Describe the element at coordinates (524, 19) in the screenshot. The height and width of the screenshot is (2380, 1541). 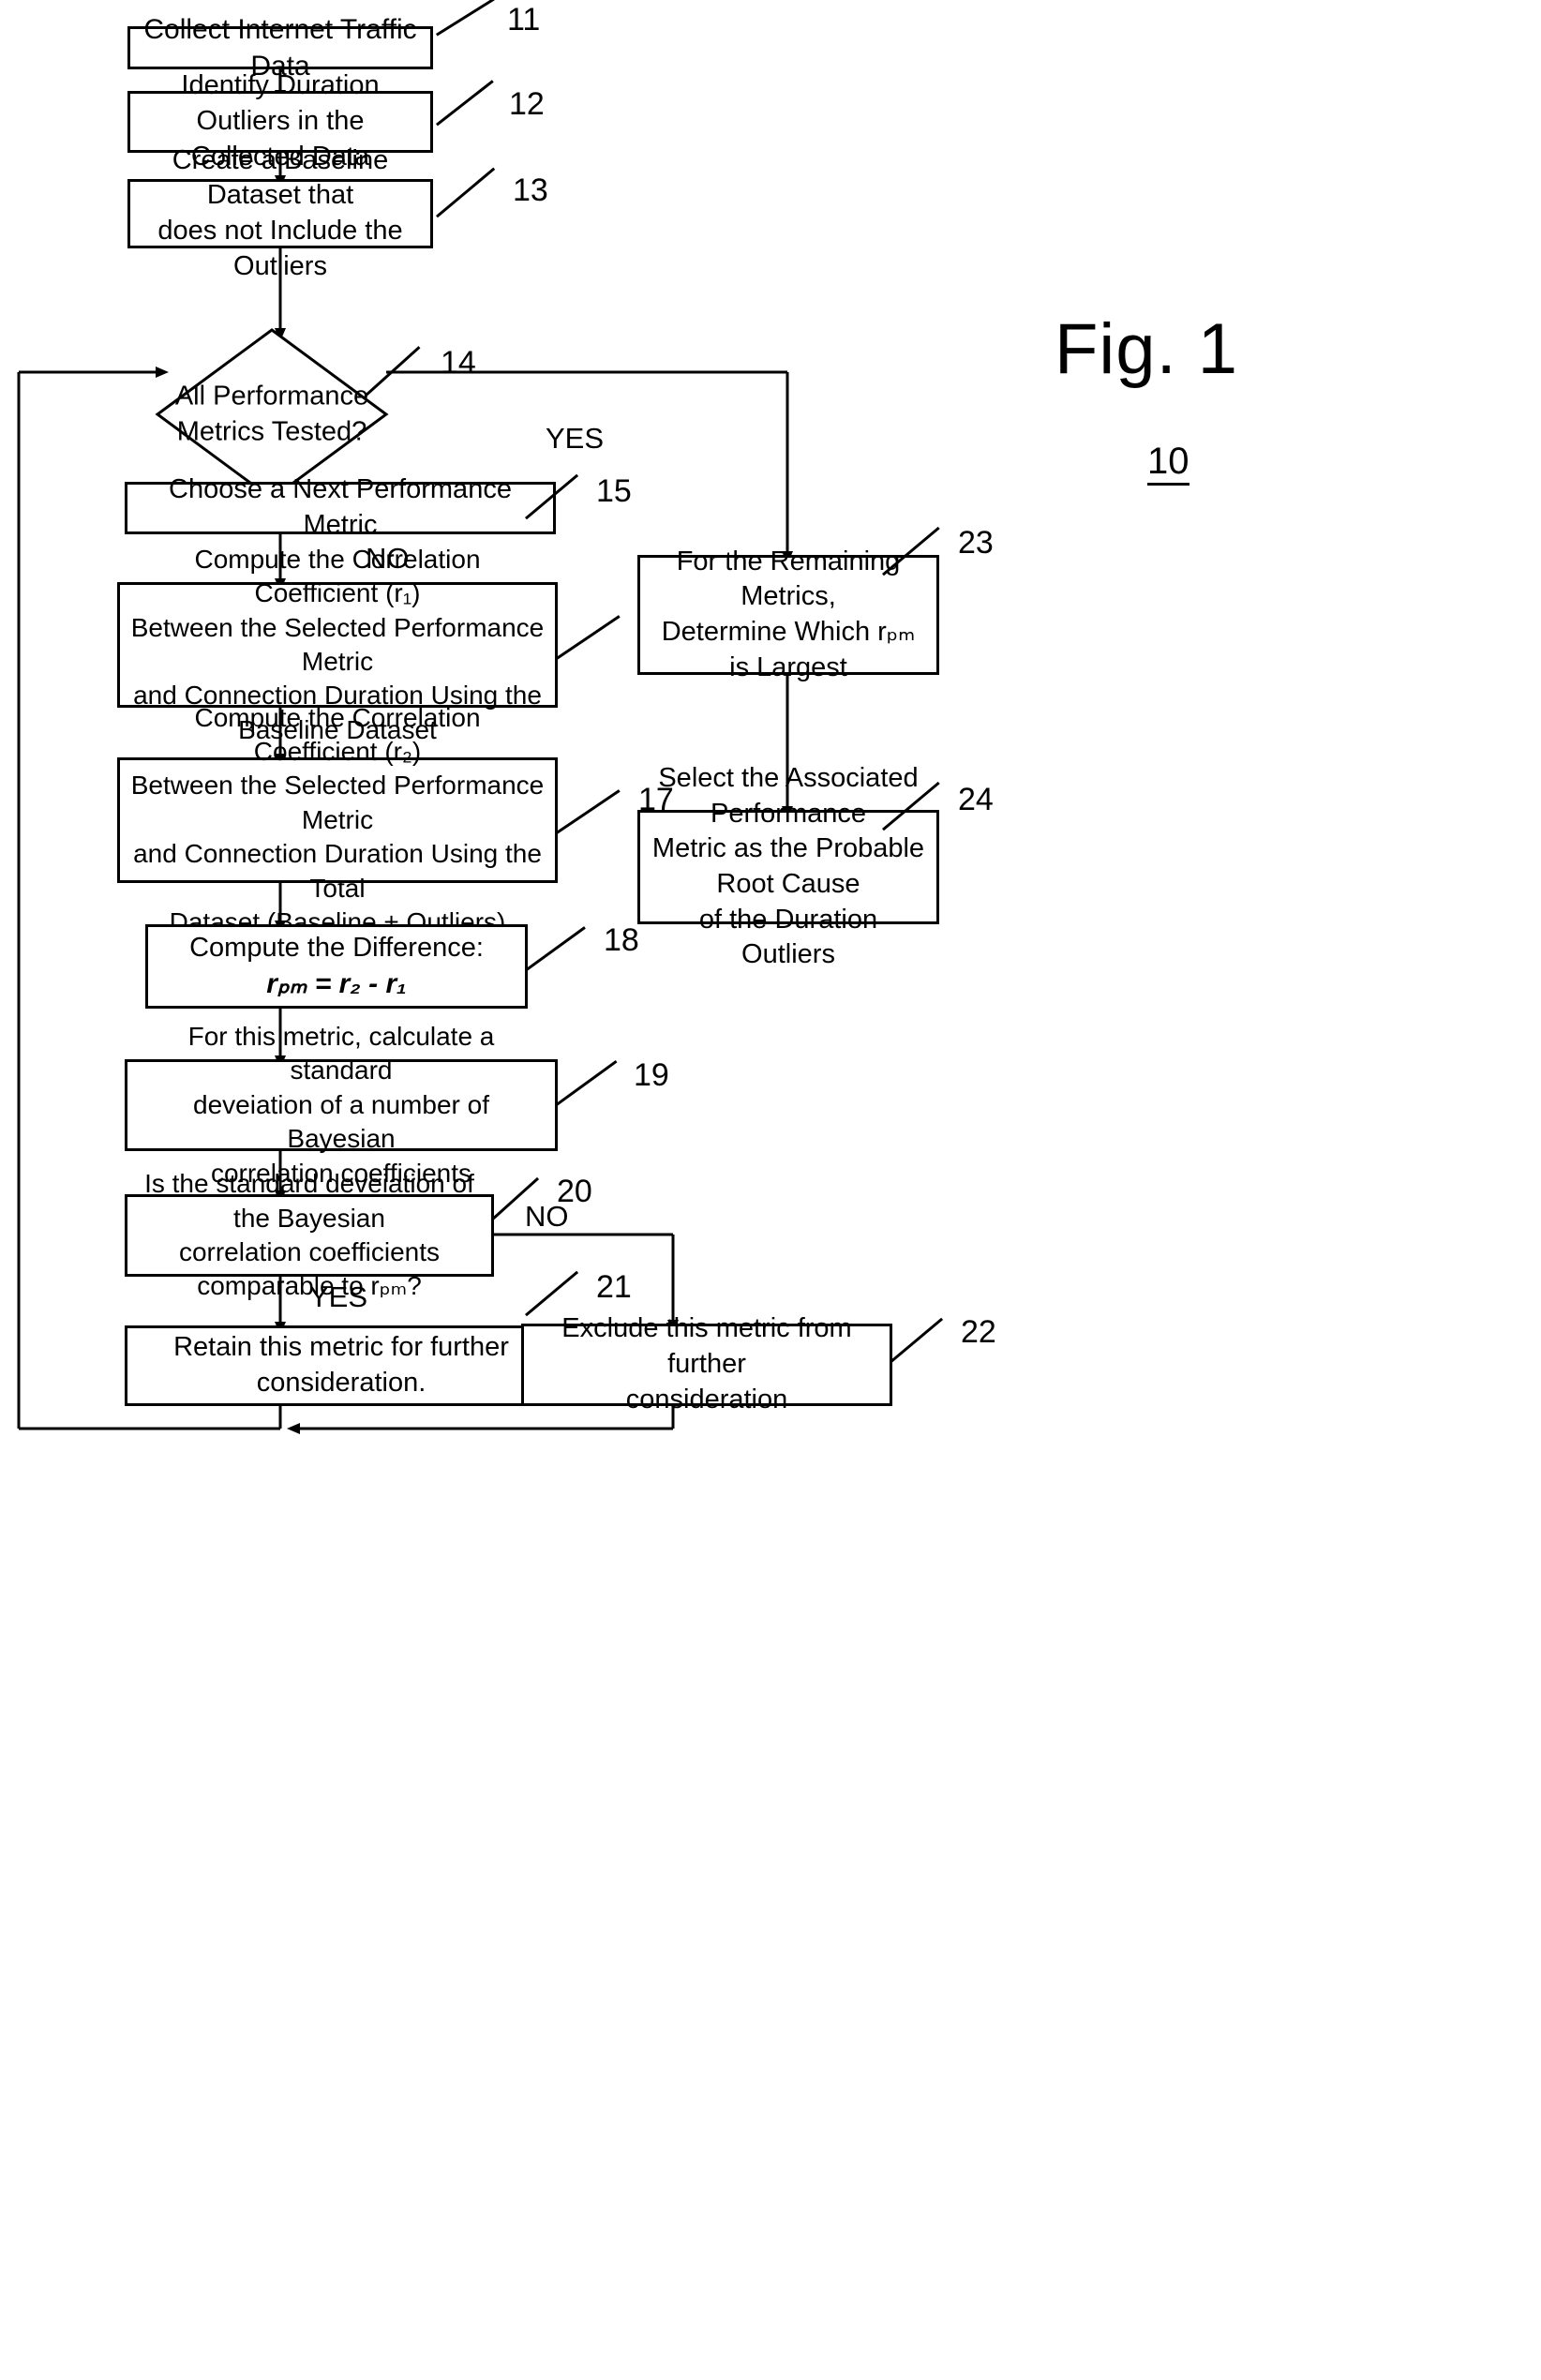
I see `reference-numeral-11: 11` at that location.